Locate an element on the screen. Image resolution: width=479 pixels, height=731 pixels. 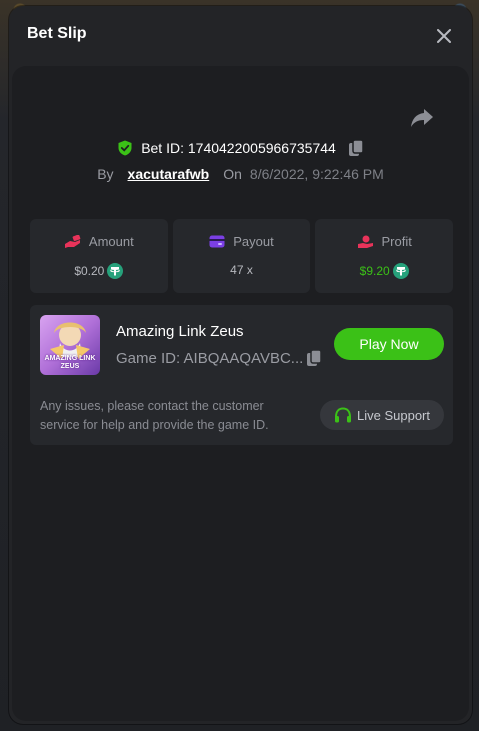
share-icon is located at coordinates (422, 118).